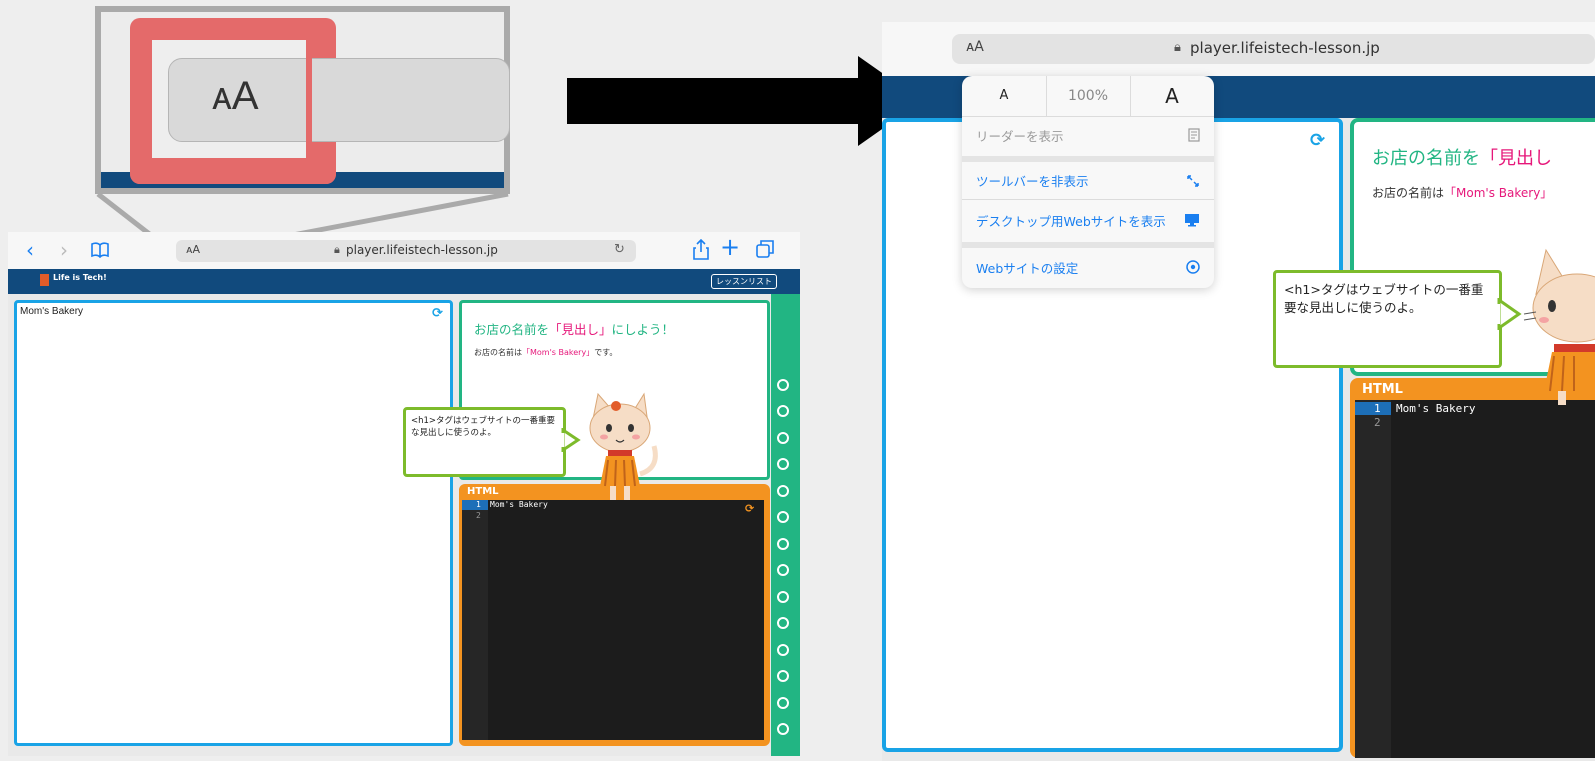  I want to click on reader-icon, so click(1194, 135).